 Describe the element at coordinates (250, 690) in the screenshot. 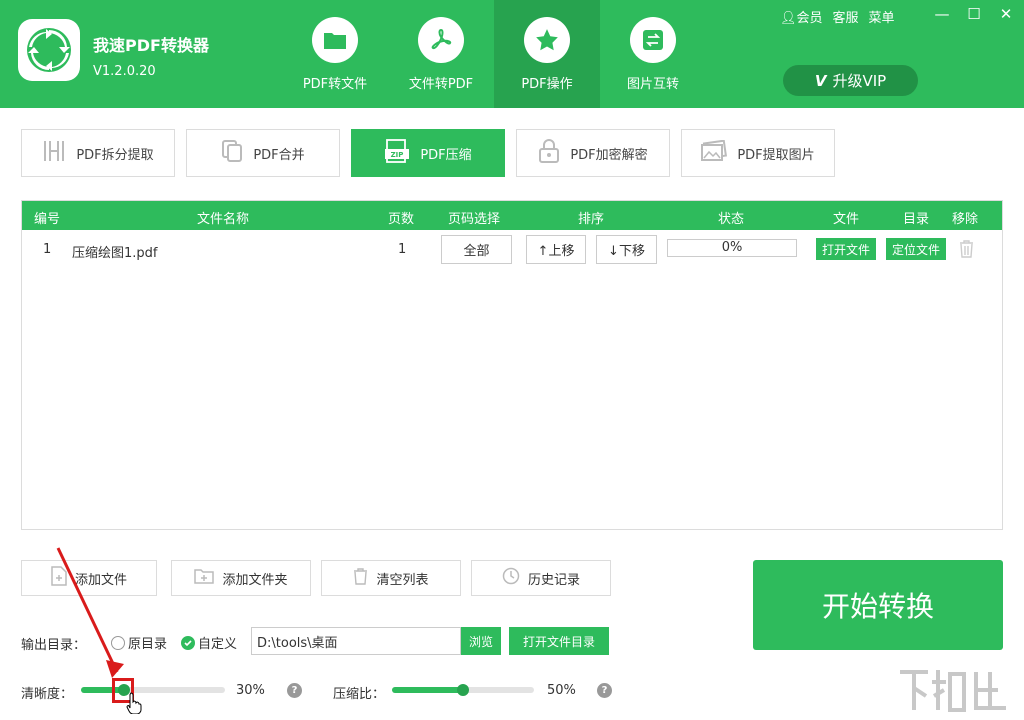

I see `clarity-value: 30%` at that location.